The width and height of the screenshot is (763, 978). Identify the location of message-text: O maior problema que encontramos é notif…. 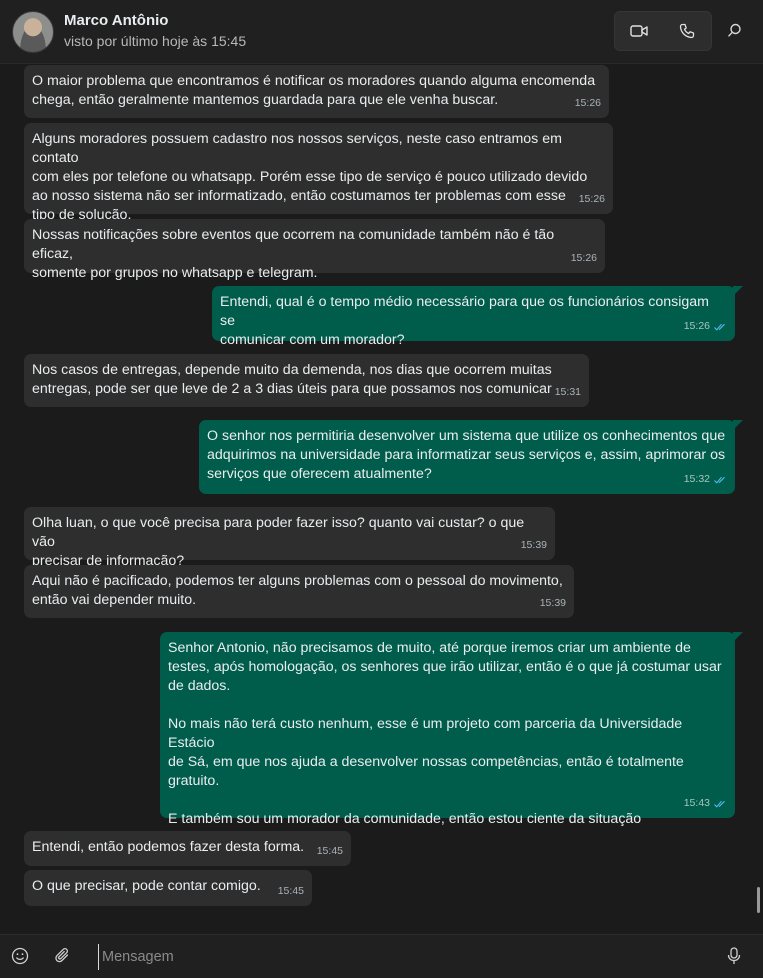
(314, 90).